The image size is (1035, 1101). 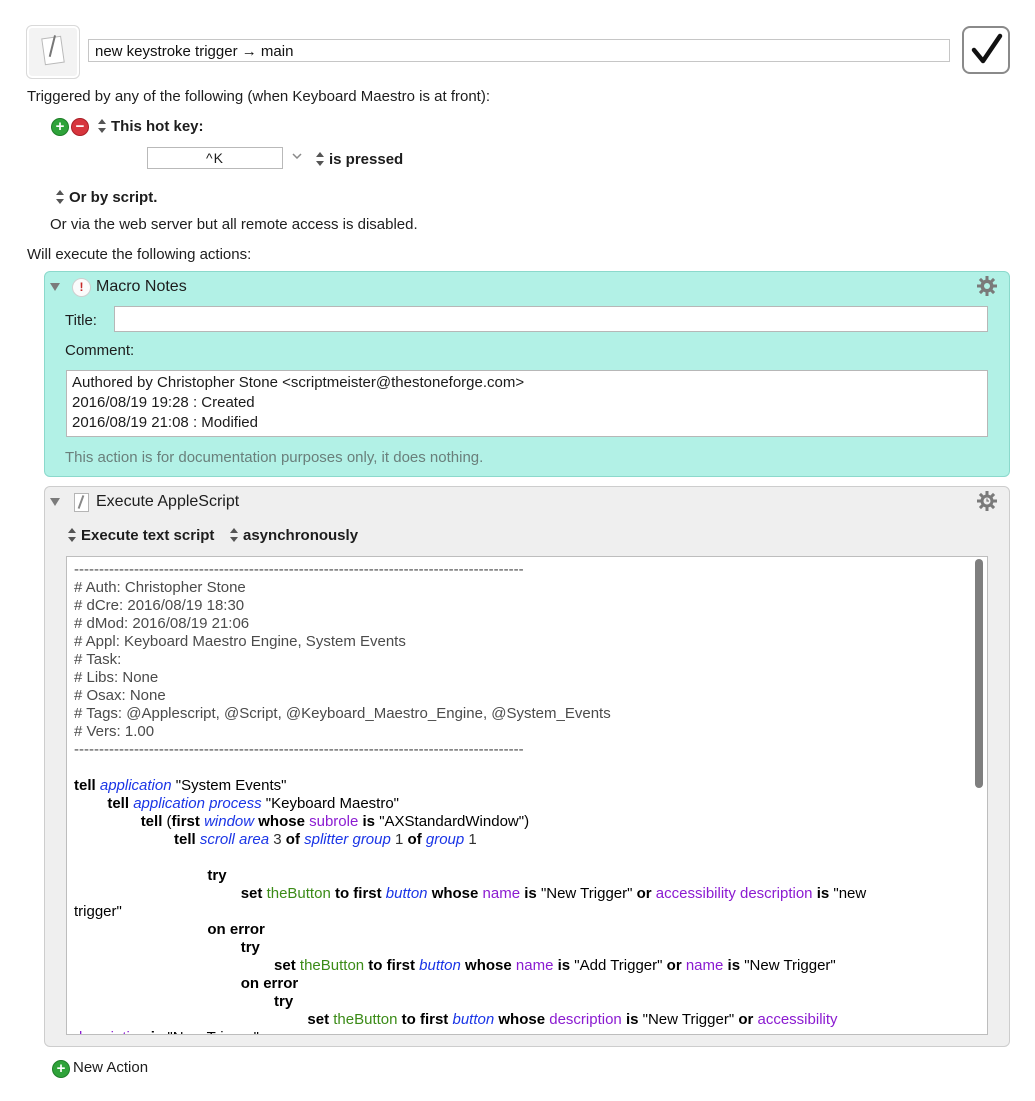 I want to click on add-action-icon: +, so click(x=61, y=1069).